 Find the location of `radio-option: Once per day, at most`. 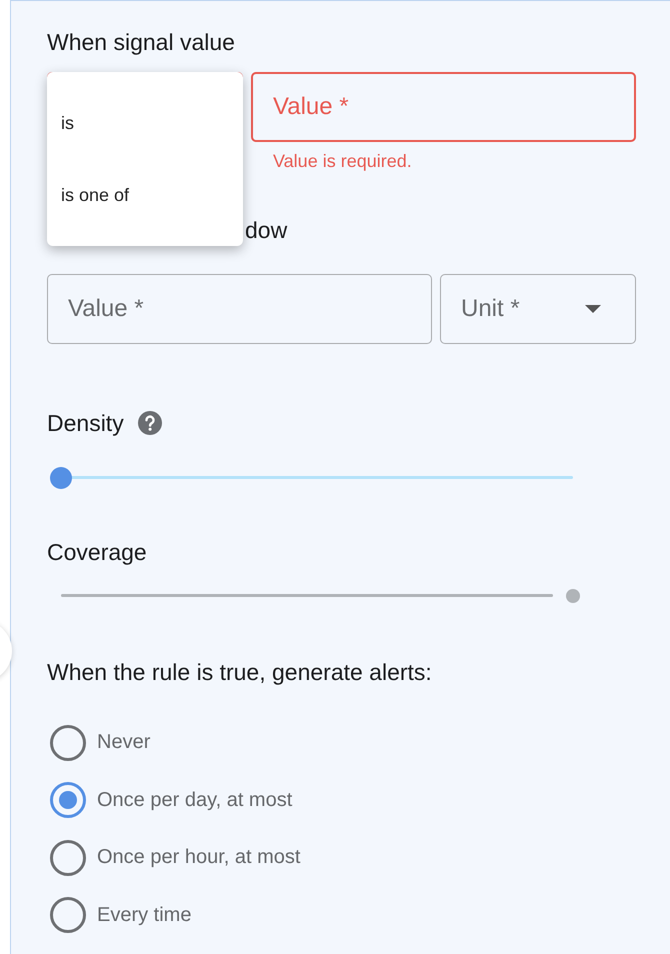

radio-option: Once per day, at most is located at coordinates (341, 800).